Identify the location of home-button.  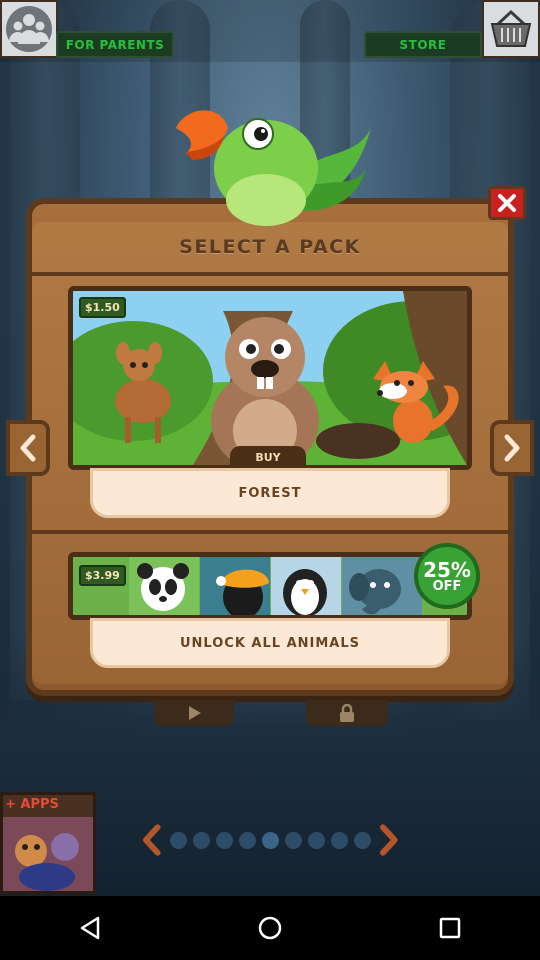
(270, 928).